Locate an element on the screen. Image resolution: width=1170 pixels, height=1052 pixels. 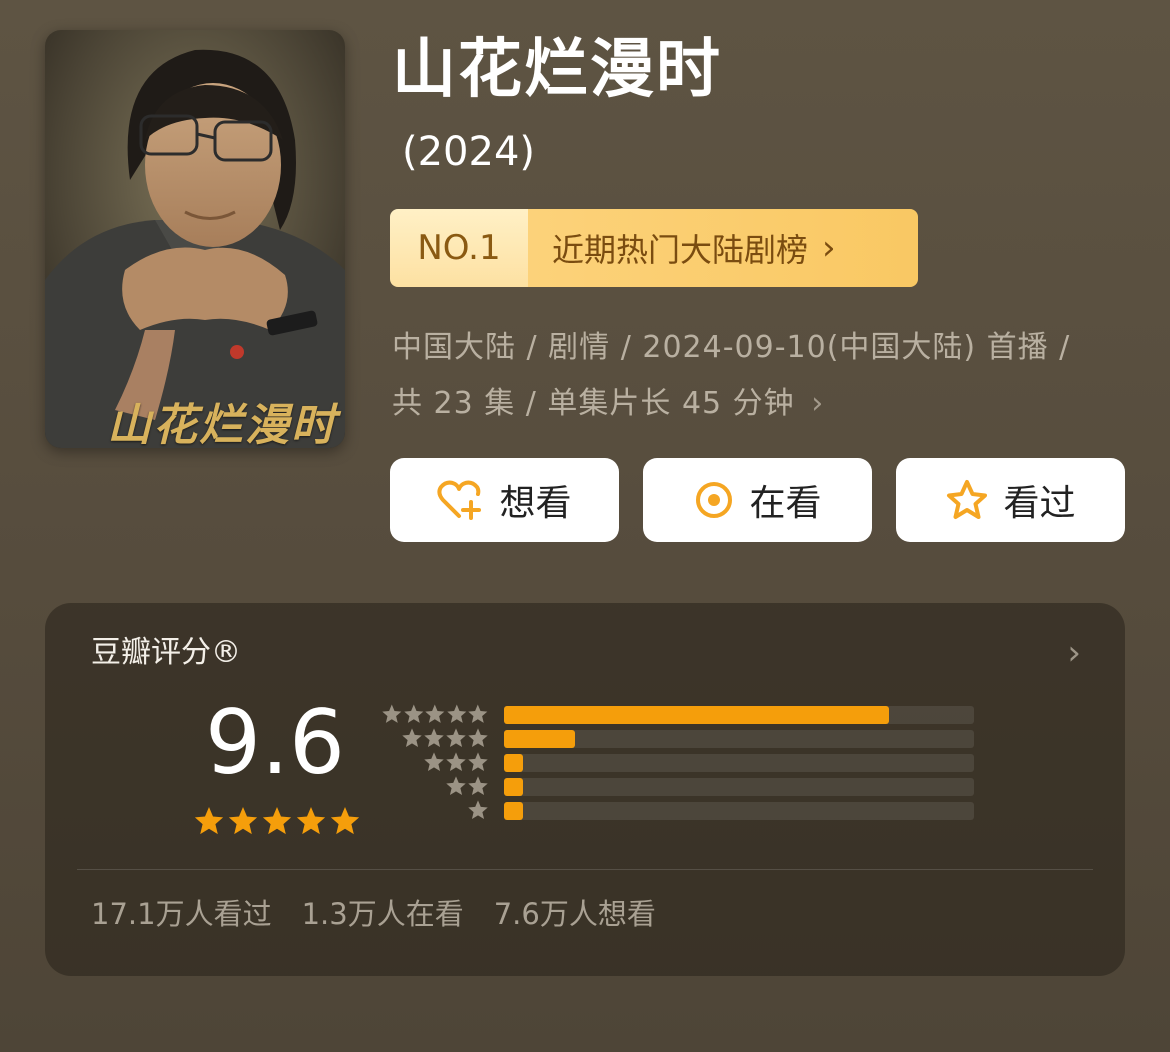
stat-want: 7.6万人想看 is located at coordinates (574, 914).